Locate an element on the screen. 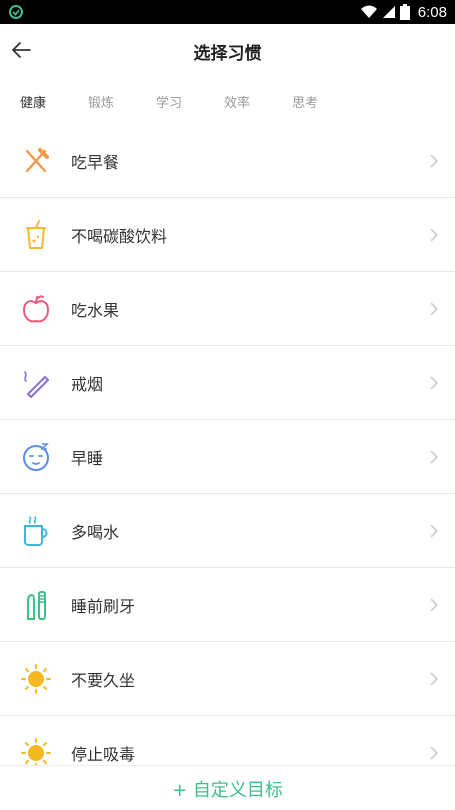 The height and width of the screenshot is (810, 455). habit-item-fruit: 吃水果 is located at coordinates (227, 309).